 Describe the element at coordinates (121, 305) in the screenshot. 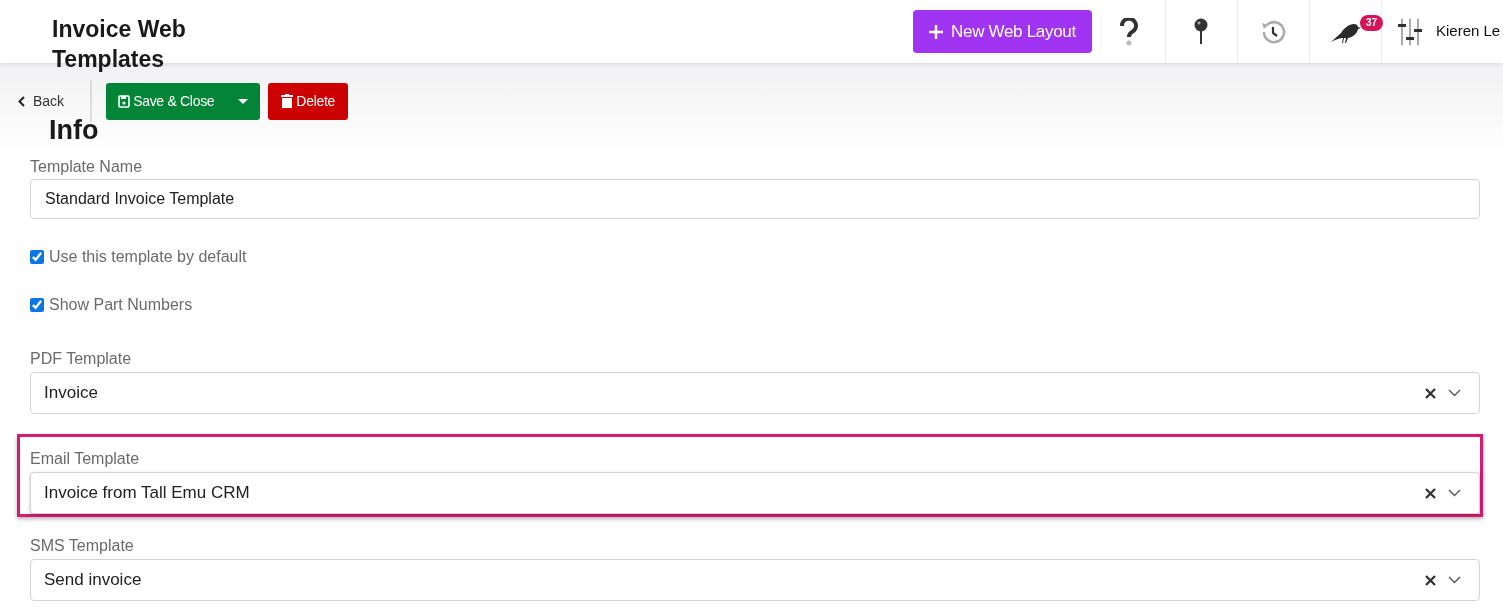

I see `checkbox-label: Show Part Numbers` at that location.